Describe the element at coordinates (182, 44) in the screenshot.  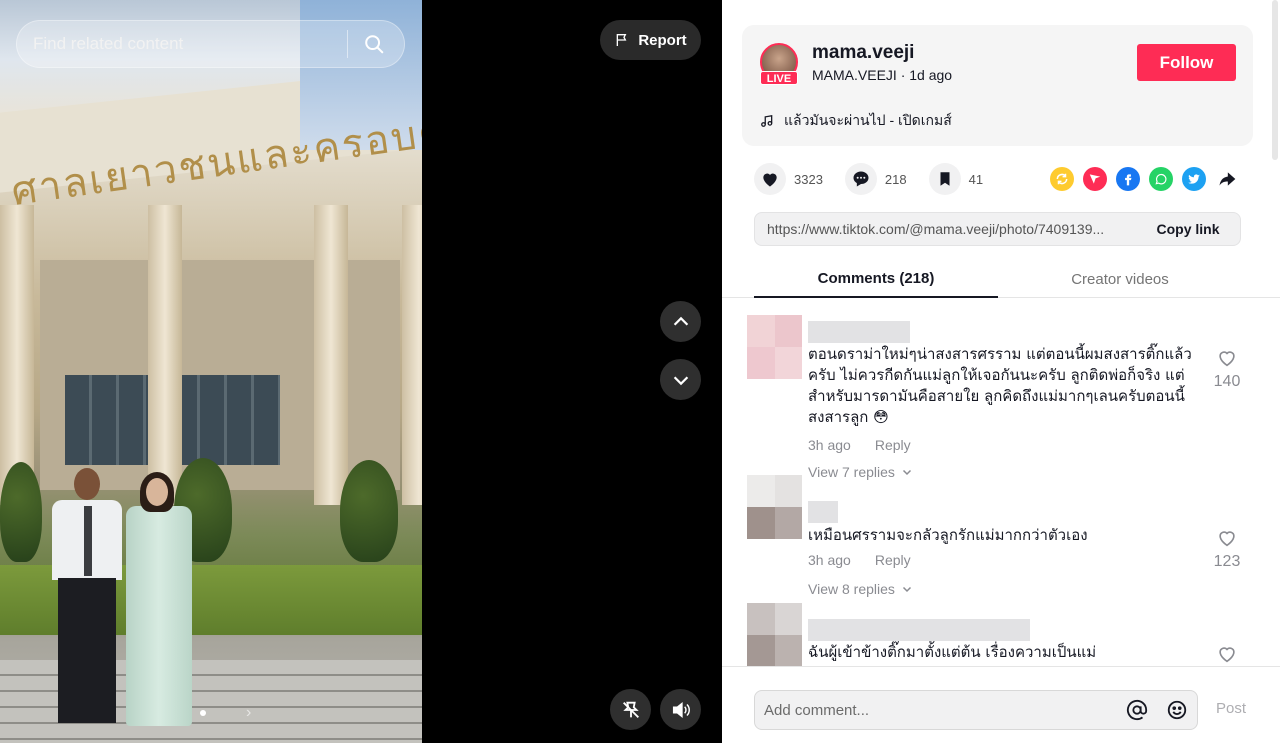
I see `search-input` at that location.